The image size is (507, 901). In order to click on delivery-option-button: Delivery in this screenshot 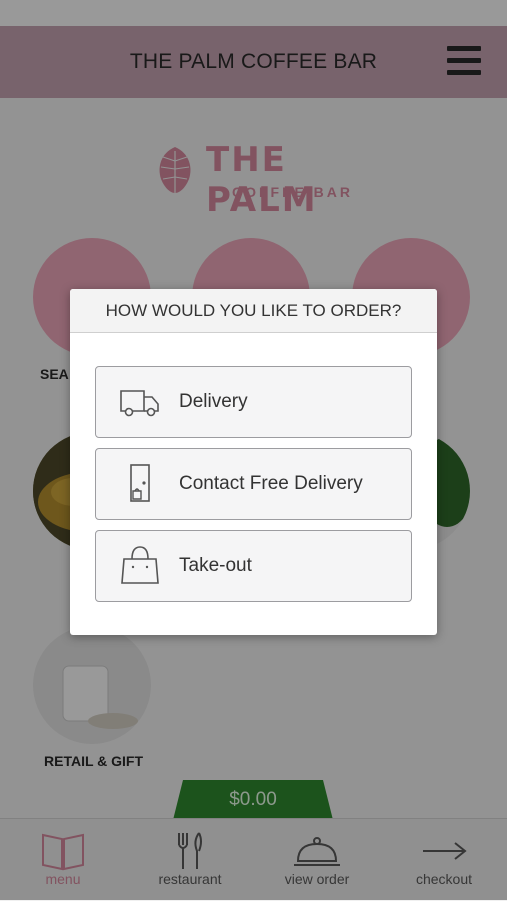, I will do `click(253, 402)`.